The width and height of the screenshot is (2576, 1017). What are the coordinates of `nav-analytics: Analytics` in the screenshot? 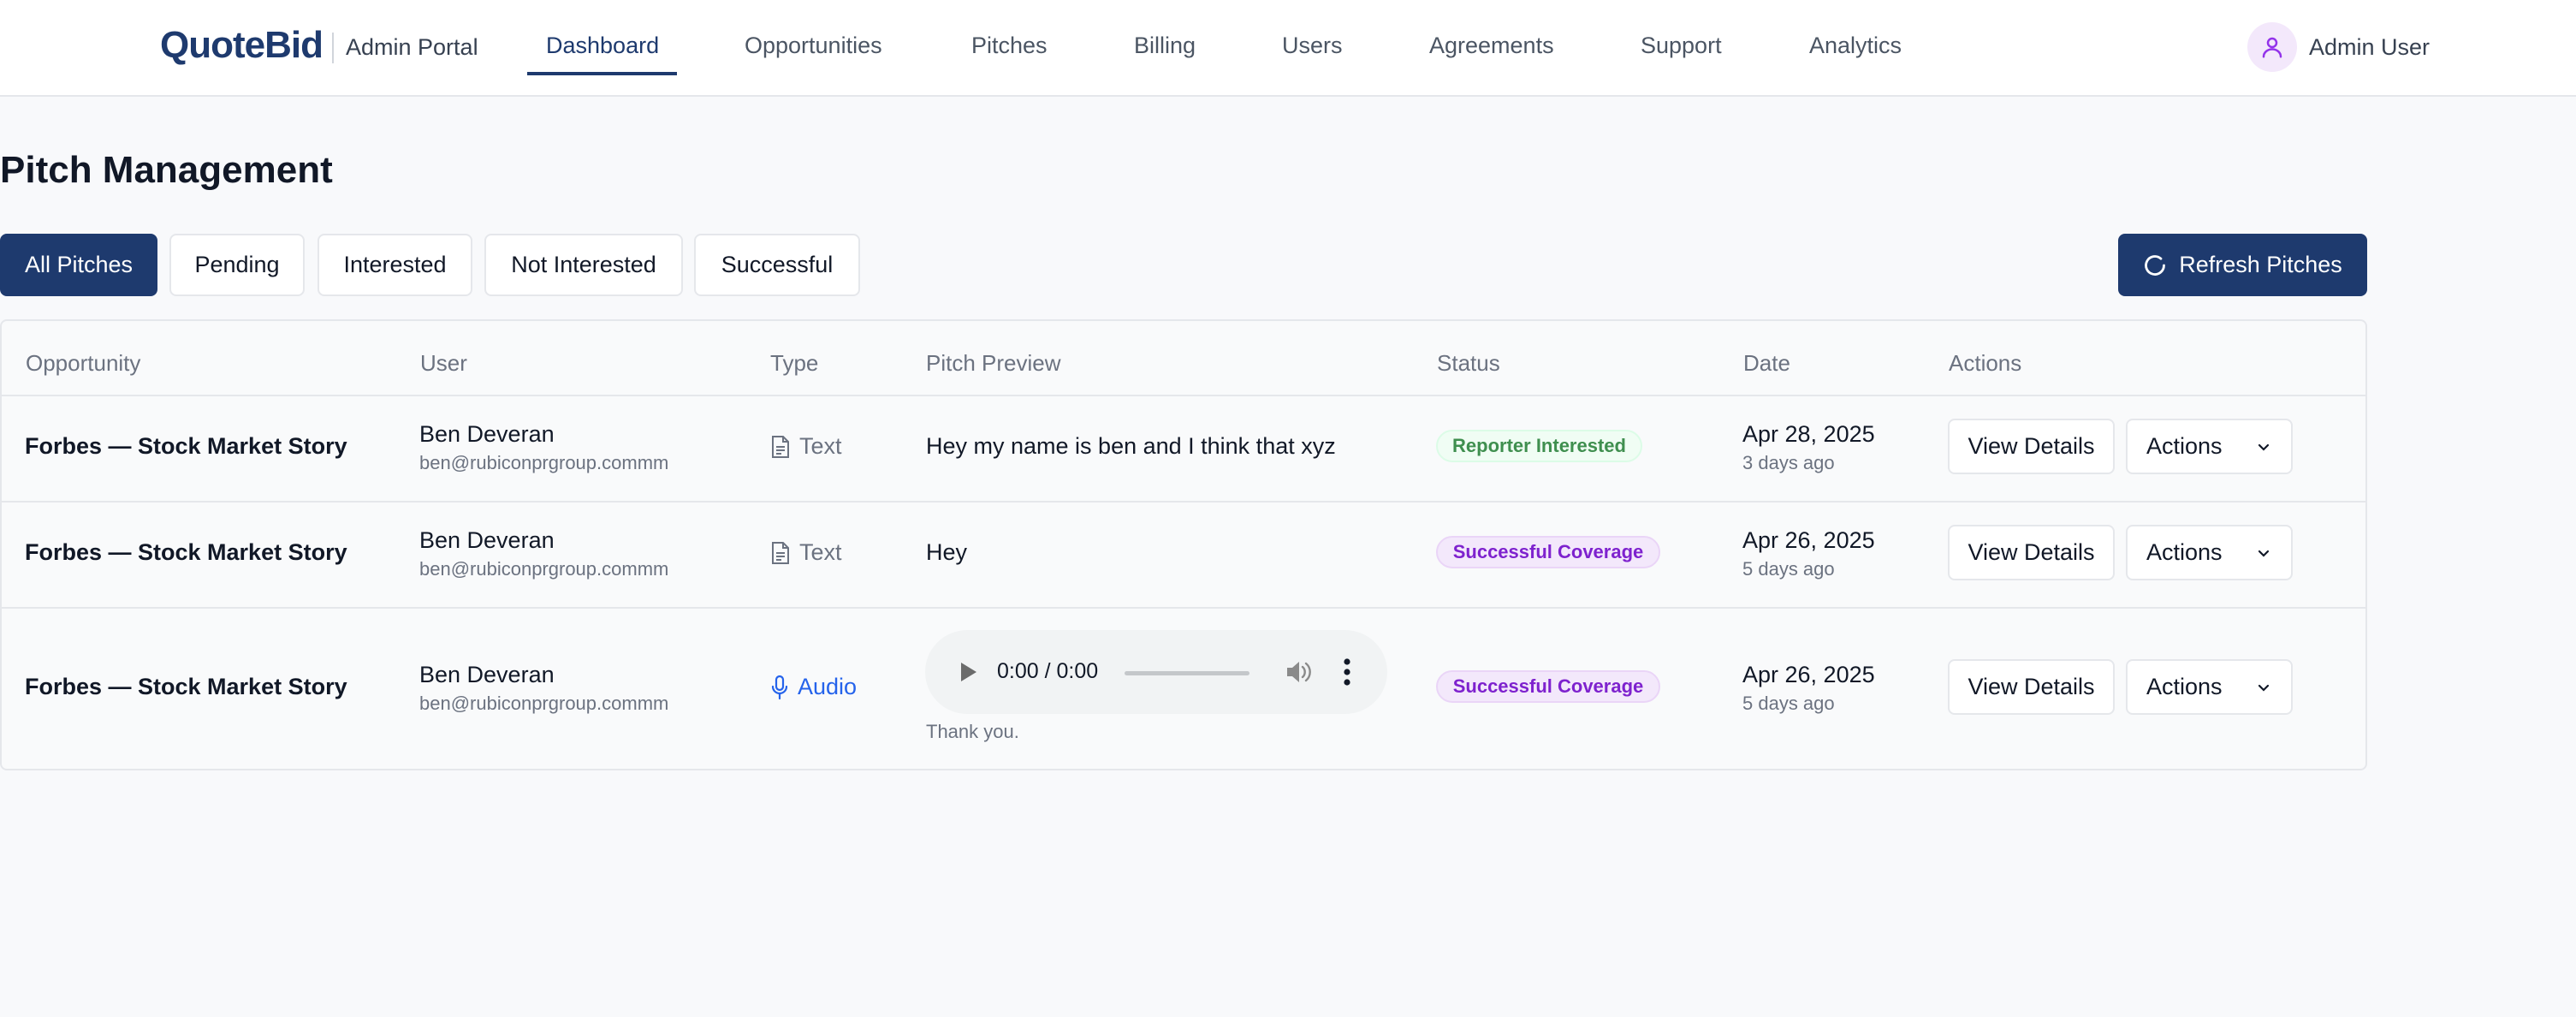 It's located at (1855, 46).